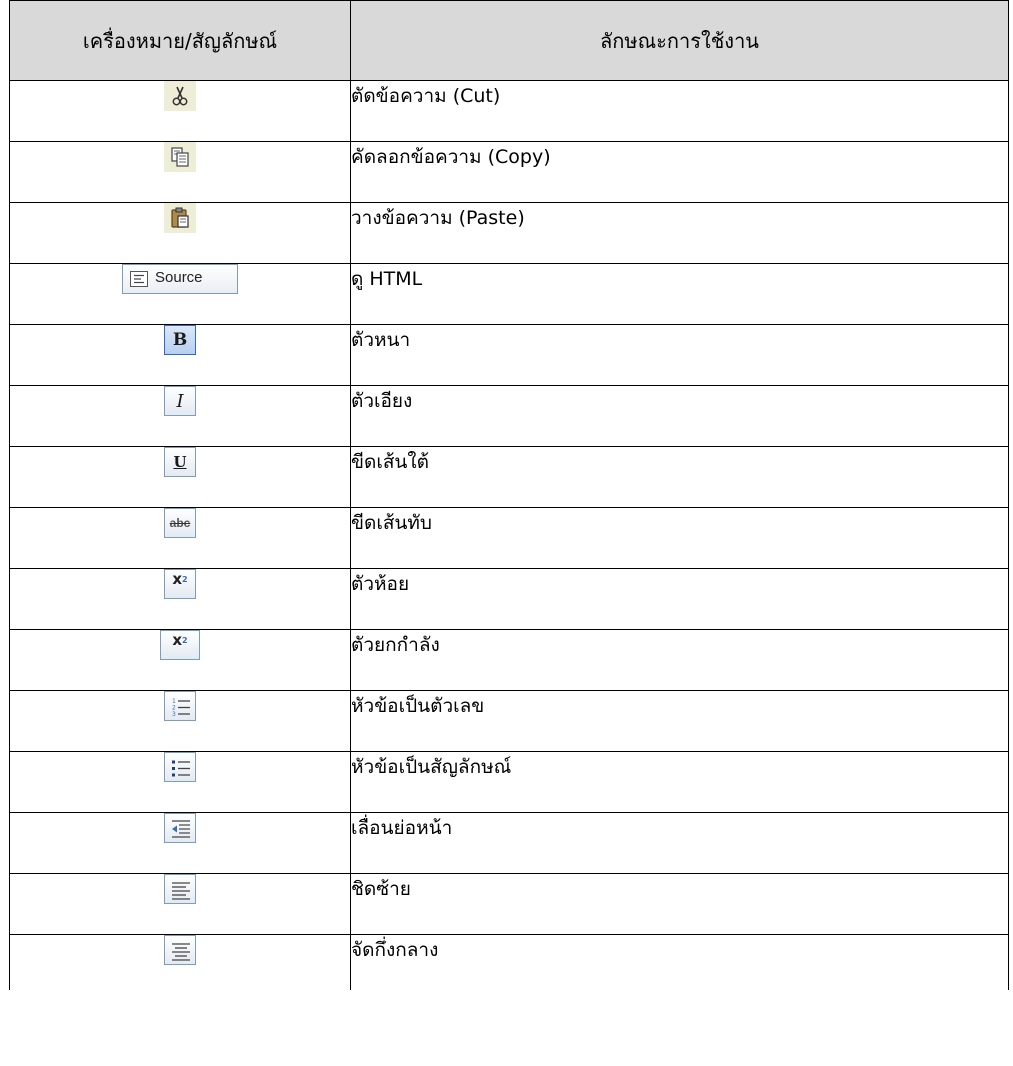  Describe the element at coordinates (180, 767) in the screenshot. I see `bulleted-list-icon` at that location.